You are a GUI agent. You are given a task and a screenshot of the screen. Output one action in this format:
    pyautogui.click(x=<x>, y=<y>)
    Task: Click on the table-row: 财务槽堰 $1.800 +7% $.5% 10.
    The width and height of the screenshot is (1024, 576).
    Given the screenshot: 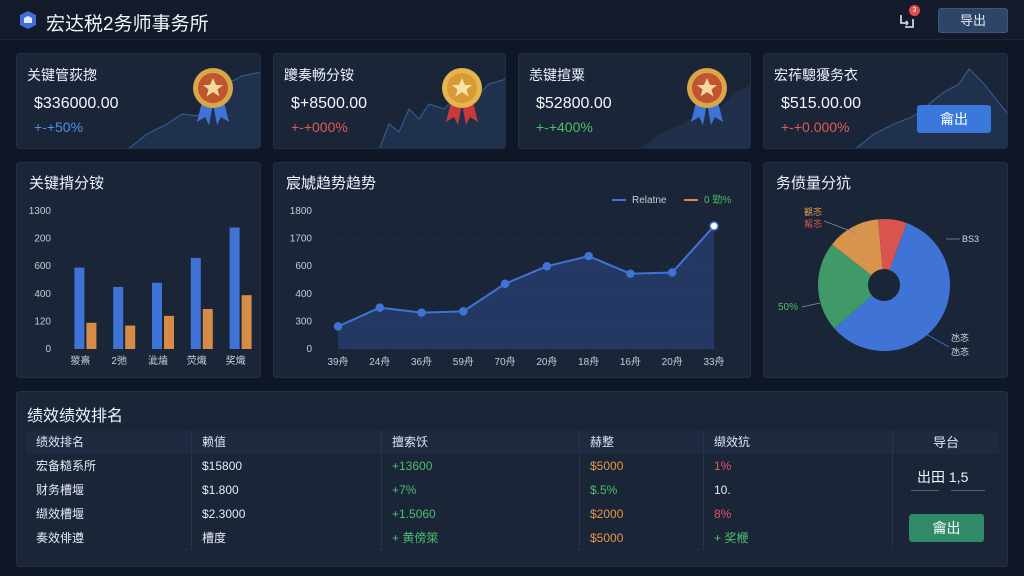 What is the action you would take?
    pyautogui.click(x=460, y=490)
    